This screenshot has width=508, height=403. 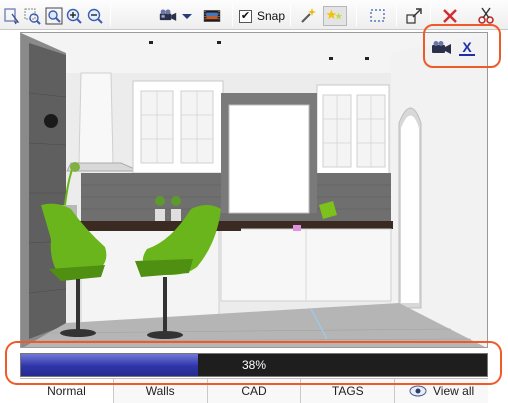 I want to click on camera-overlay: X, so click(x=453, y=48).